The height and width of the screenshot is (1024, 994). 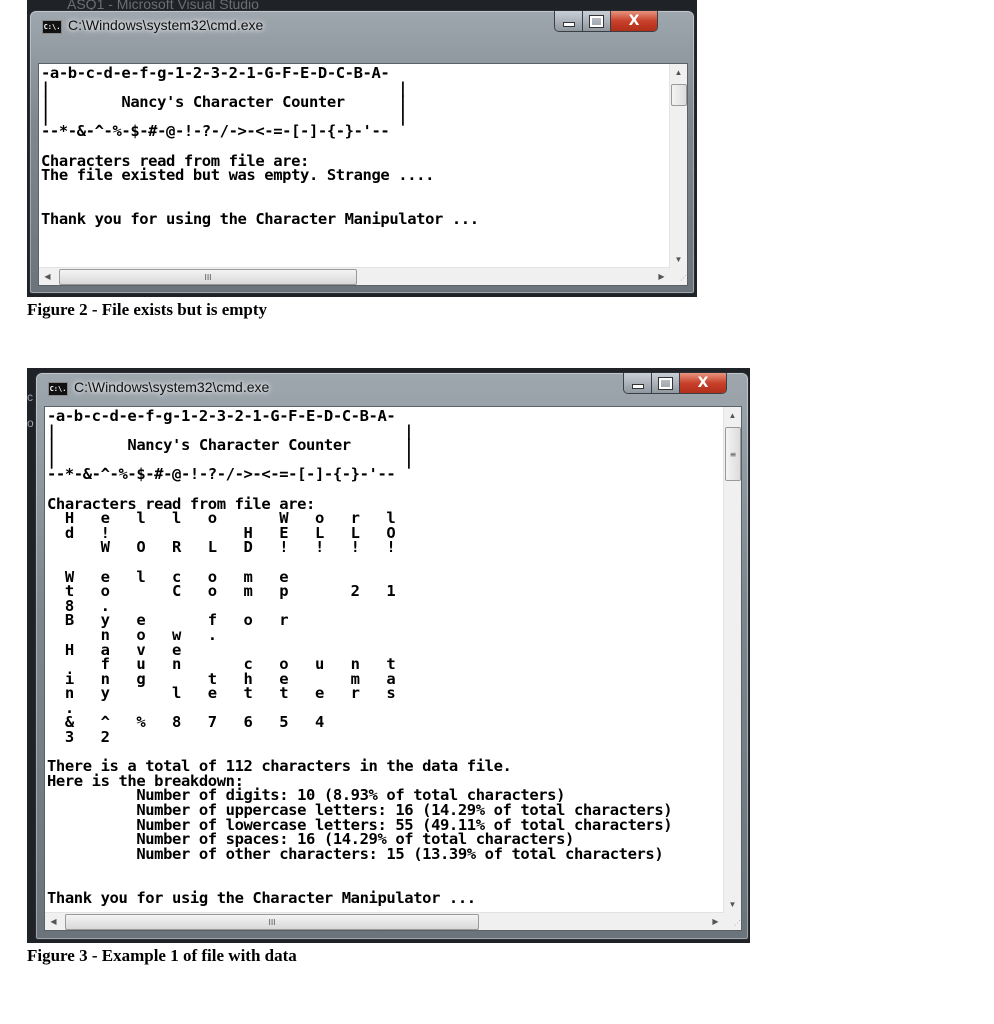 What do you see at coordinates (30, 397) in the screenshot?
I see `background-window-edge: c` at bounding box center [30, 397].